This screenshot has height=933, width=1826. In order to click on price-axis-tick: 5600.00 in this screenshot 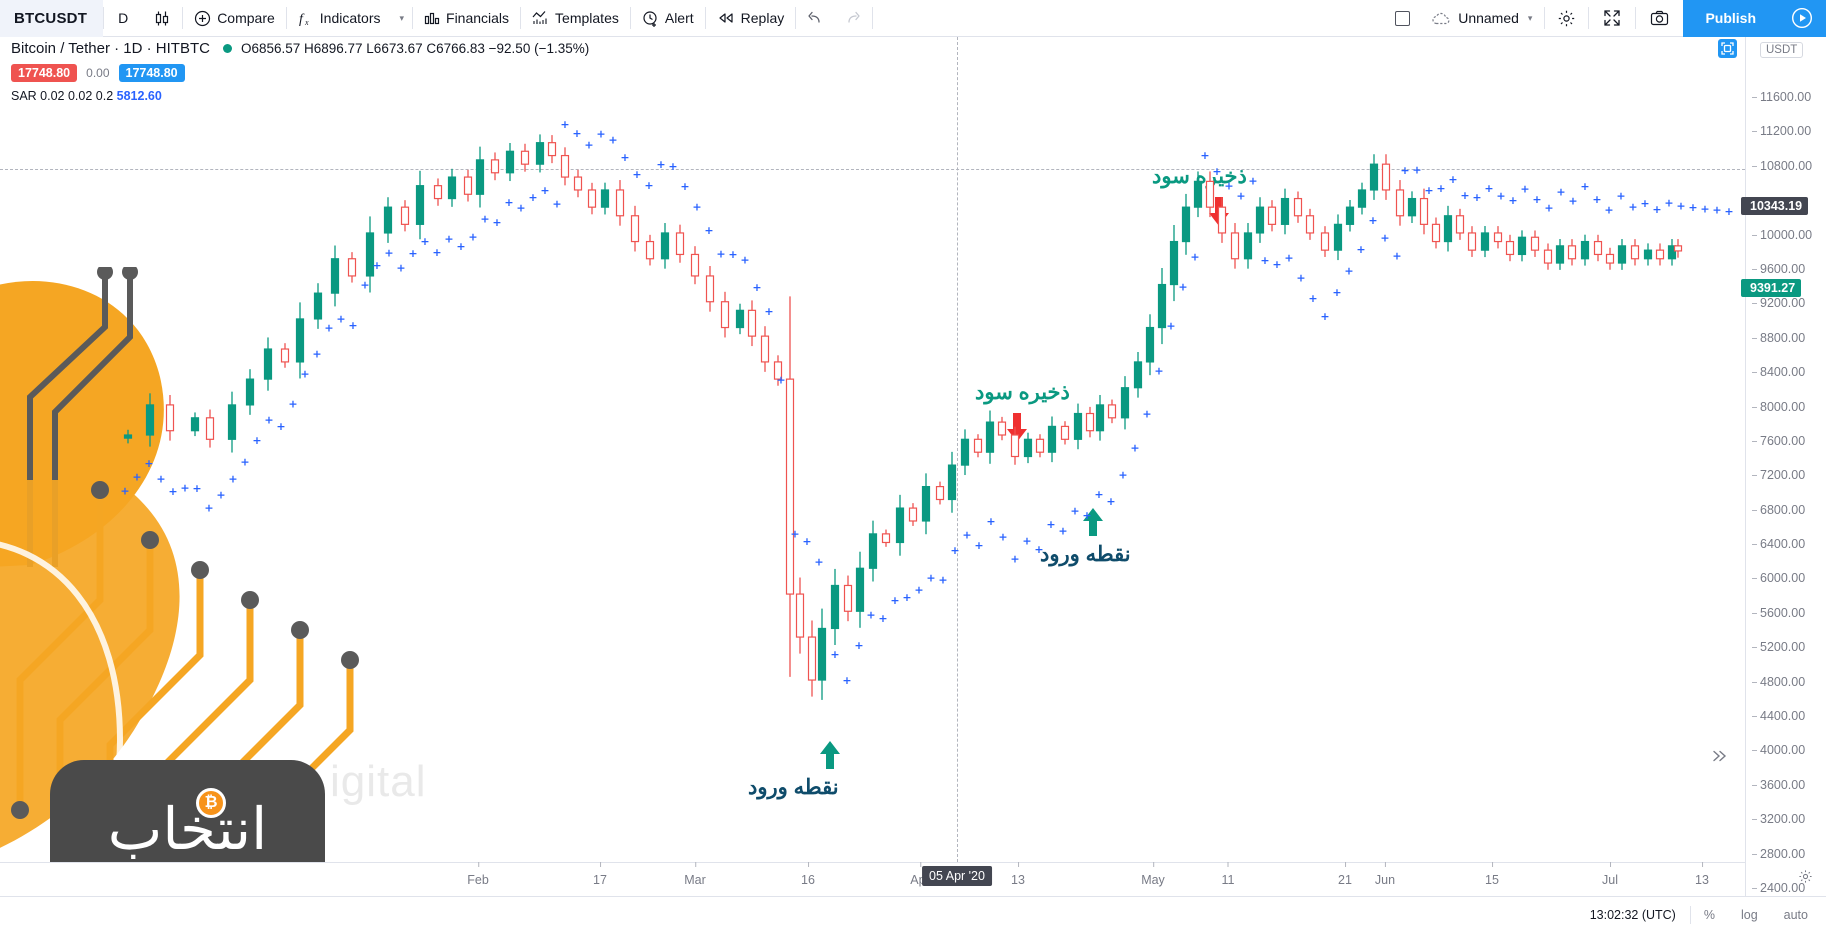, I will do `click(1778, 612)`.